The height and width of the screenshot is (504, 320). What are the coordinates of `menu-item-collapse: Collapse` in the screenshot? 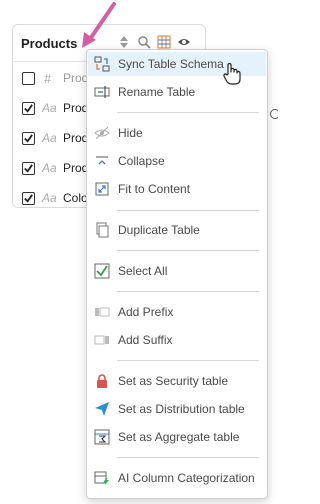 It's located at (177, 161).